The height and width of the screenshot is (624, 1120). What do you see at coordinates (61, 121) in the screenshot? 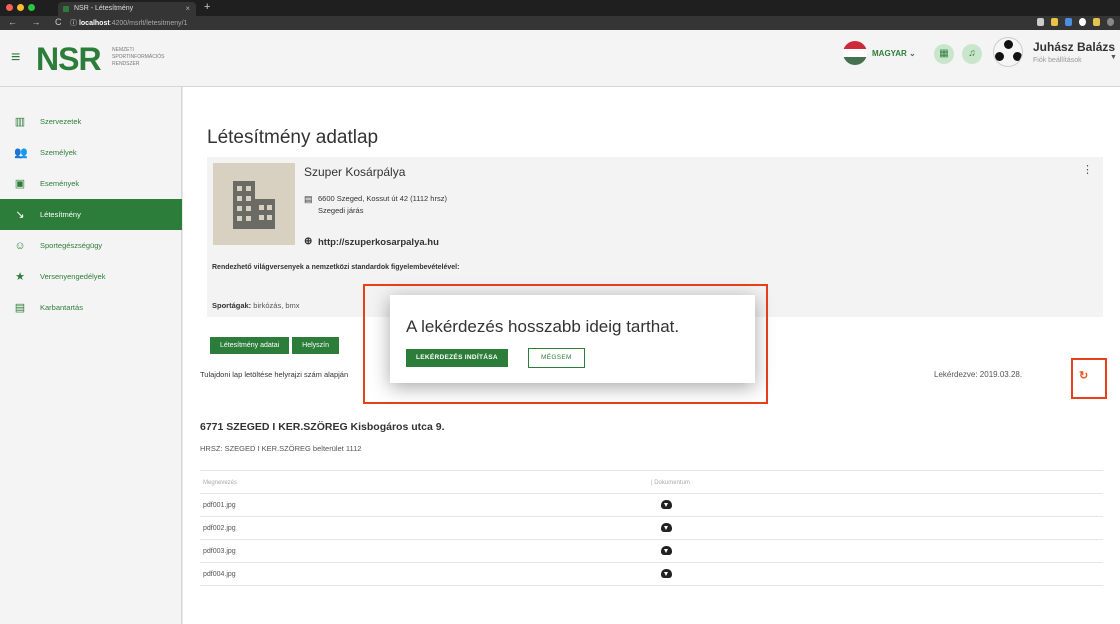
I see `sidebar-item-label: Szervezetek` at bounding box center [61, 121].